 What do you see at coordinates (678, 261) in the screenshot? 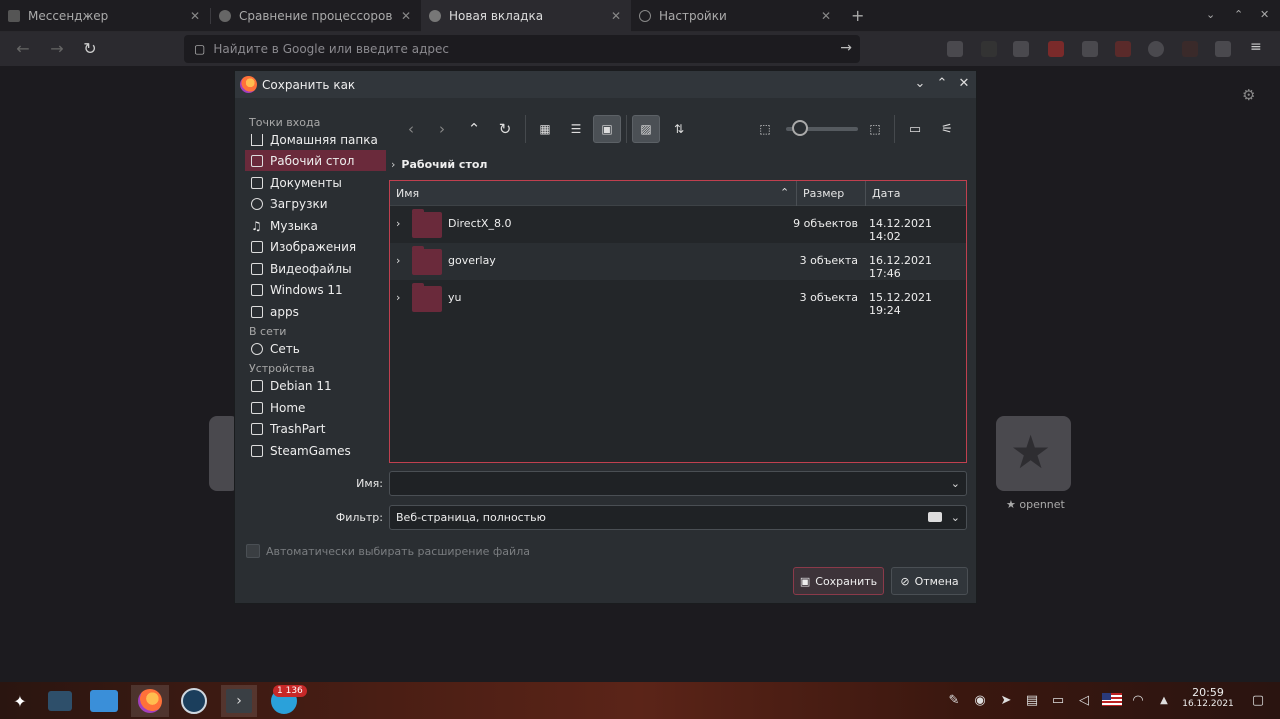
I see `file-row: › goverlay 3 объекта 16.12.2021 17:46` at bounding box center [678, 261].